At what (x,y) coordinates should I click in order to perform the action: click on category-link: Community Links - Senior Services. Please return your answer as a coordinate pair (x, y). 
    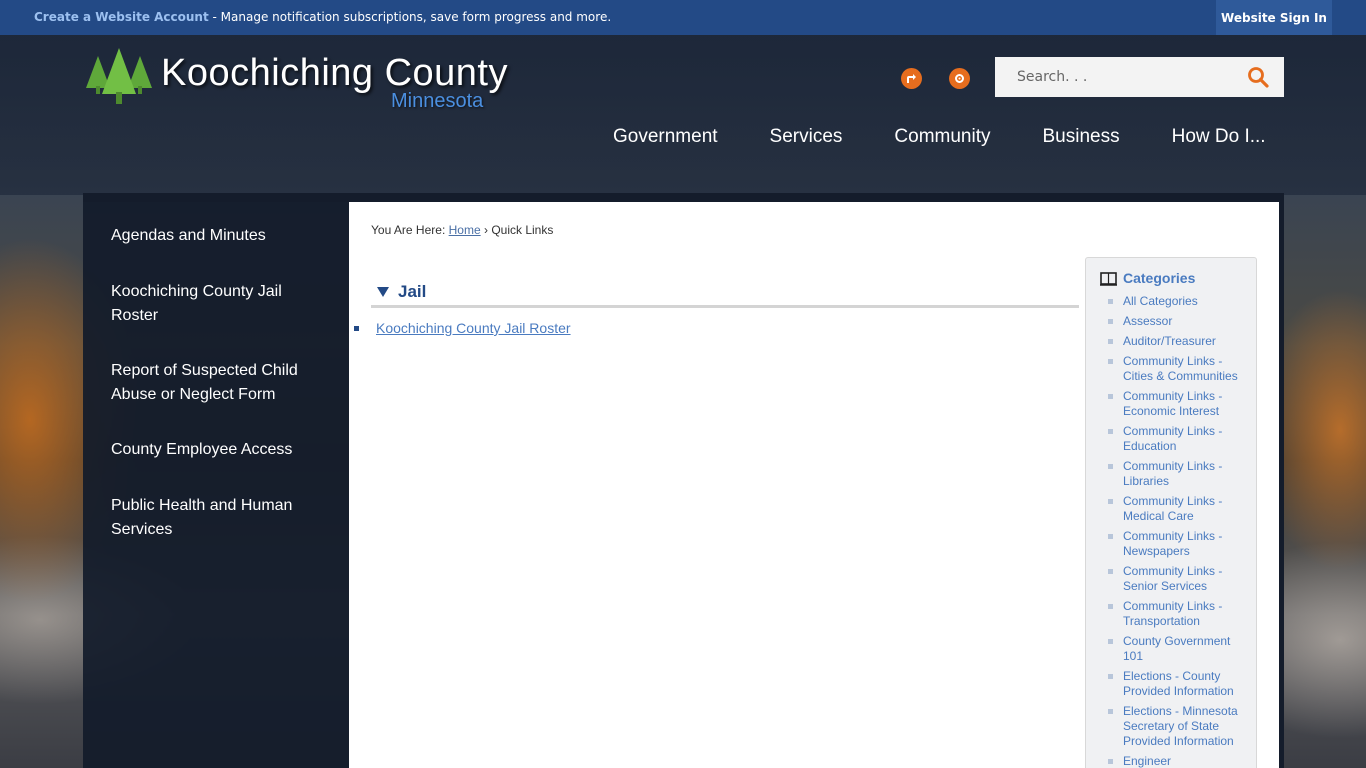
    Looking at the image, I should click on (1178, 579).